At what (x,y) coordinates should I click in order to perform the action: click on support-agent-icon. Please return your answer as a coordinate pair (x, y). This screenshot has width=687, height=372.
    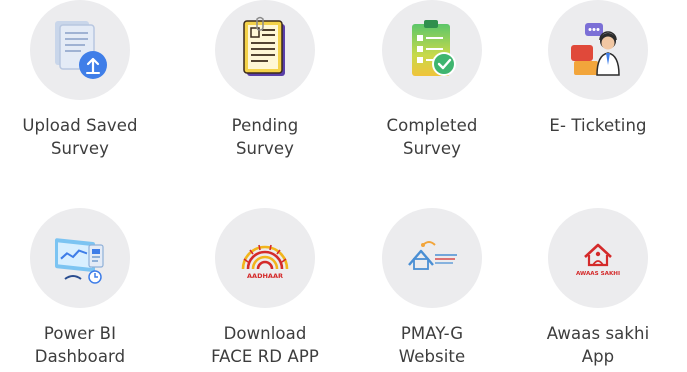
    Looking at the image, I should click on (598, 50).